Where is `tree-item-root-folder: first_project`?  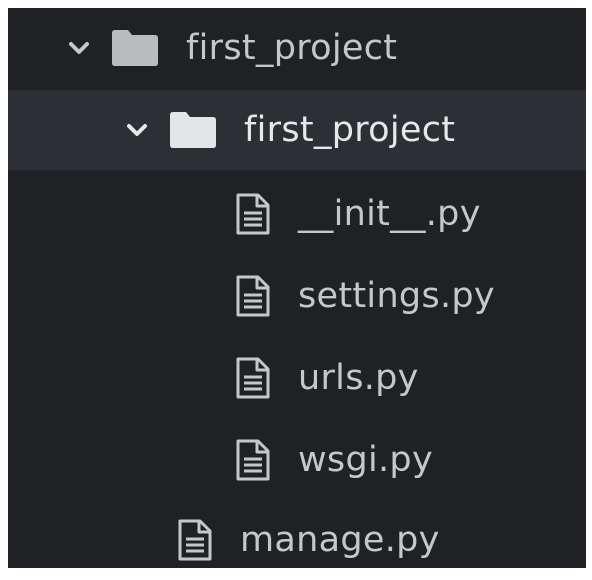 tree-item-root-folder: first_project is located at coordinates (297, 48).